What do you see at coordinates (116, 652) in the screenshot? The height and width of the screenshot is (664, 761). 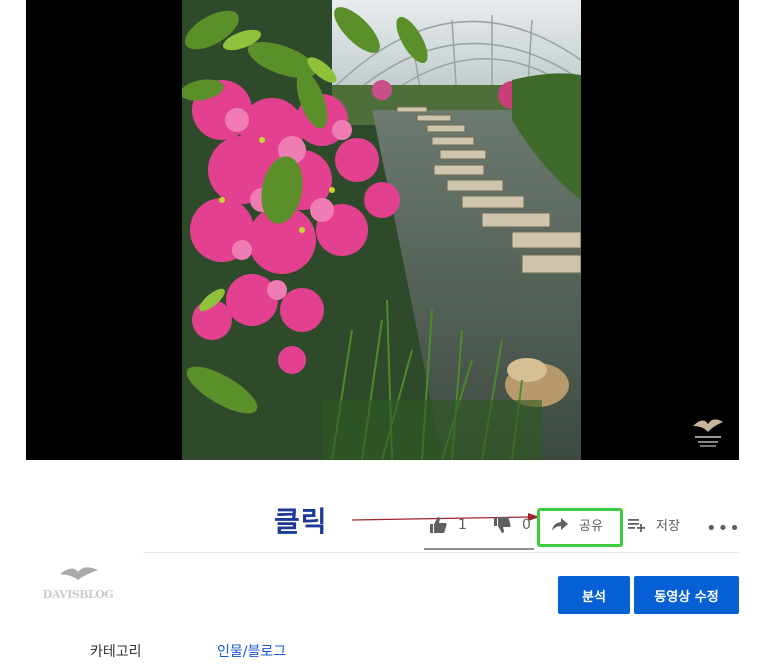 I see `category-label: 카테고리` at bounding box center [116, 652].